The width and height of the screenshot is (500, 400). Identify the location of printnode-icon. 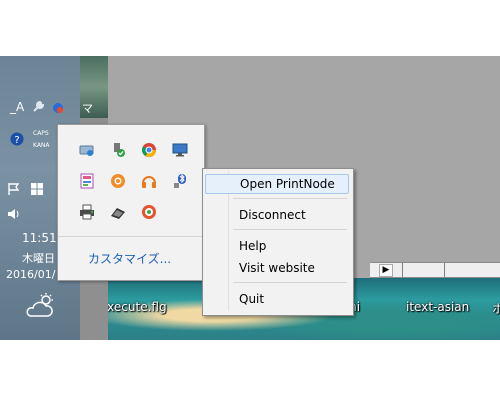
(87, 181).